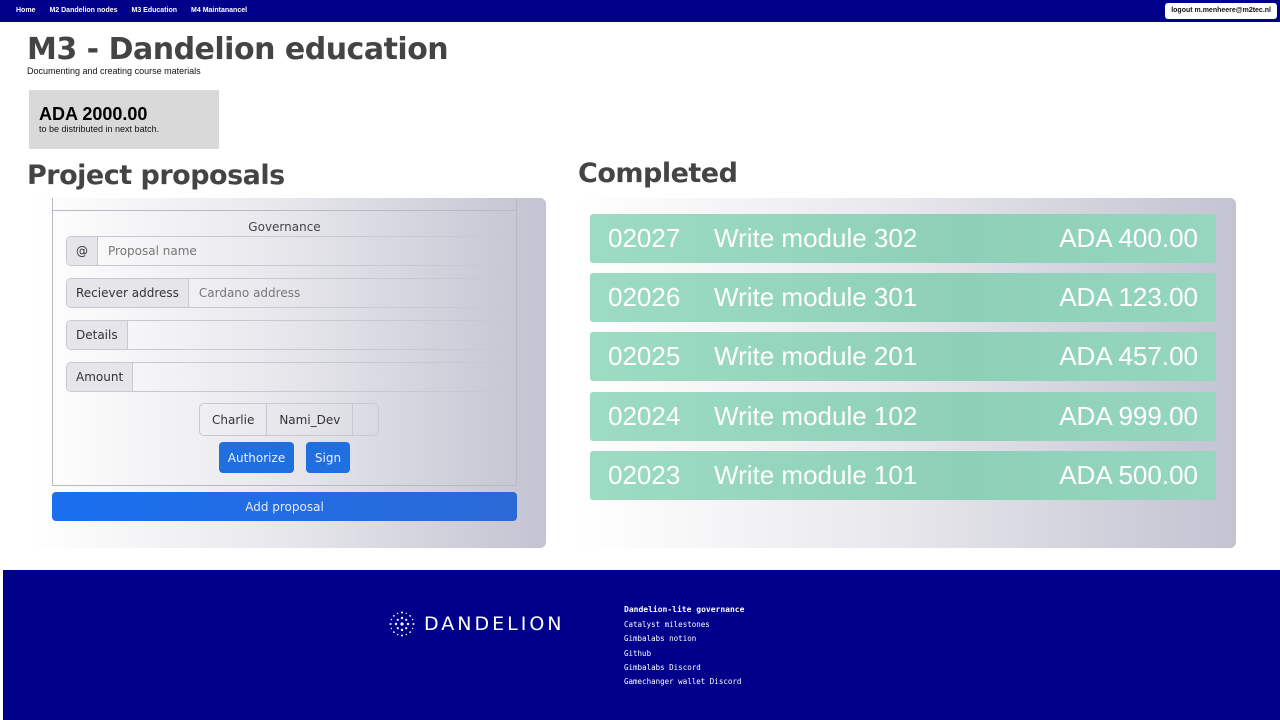 This screenshot has height=720, width=1280. What do you see at coordinates (284, 210) in the screenshot?
I see `form-divider` at bounding box center [284, 210].